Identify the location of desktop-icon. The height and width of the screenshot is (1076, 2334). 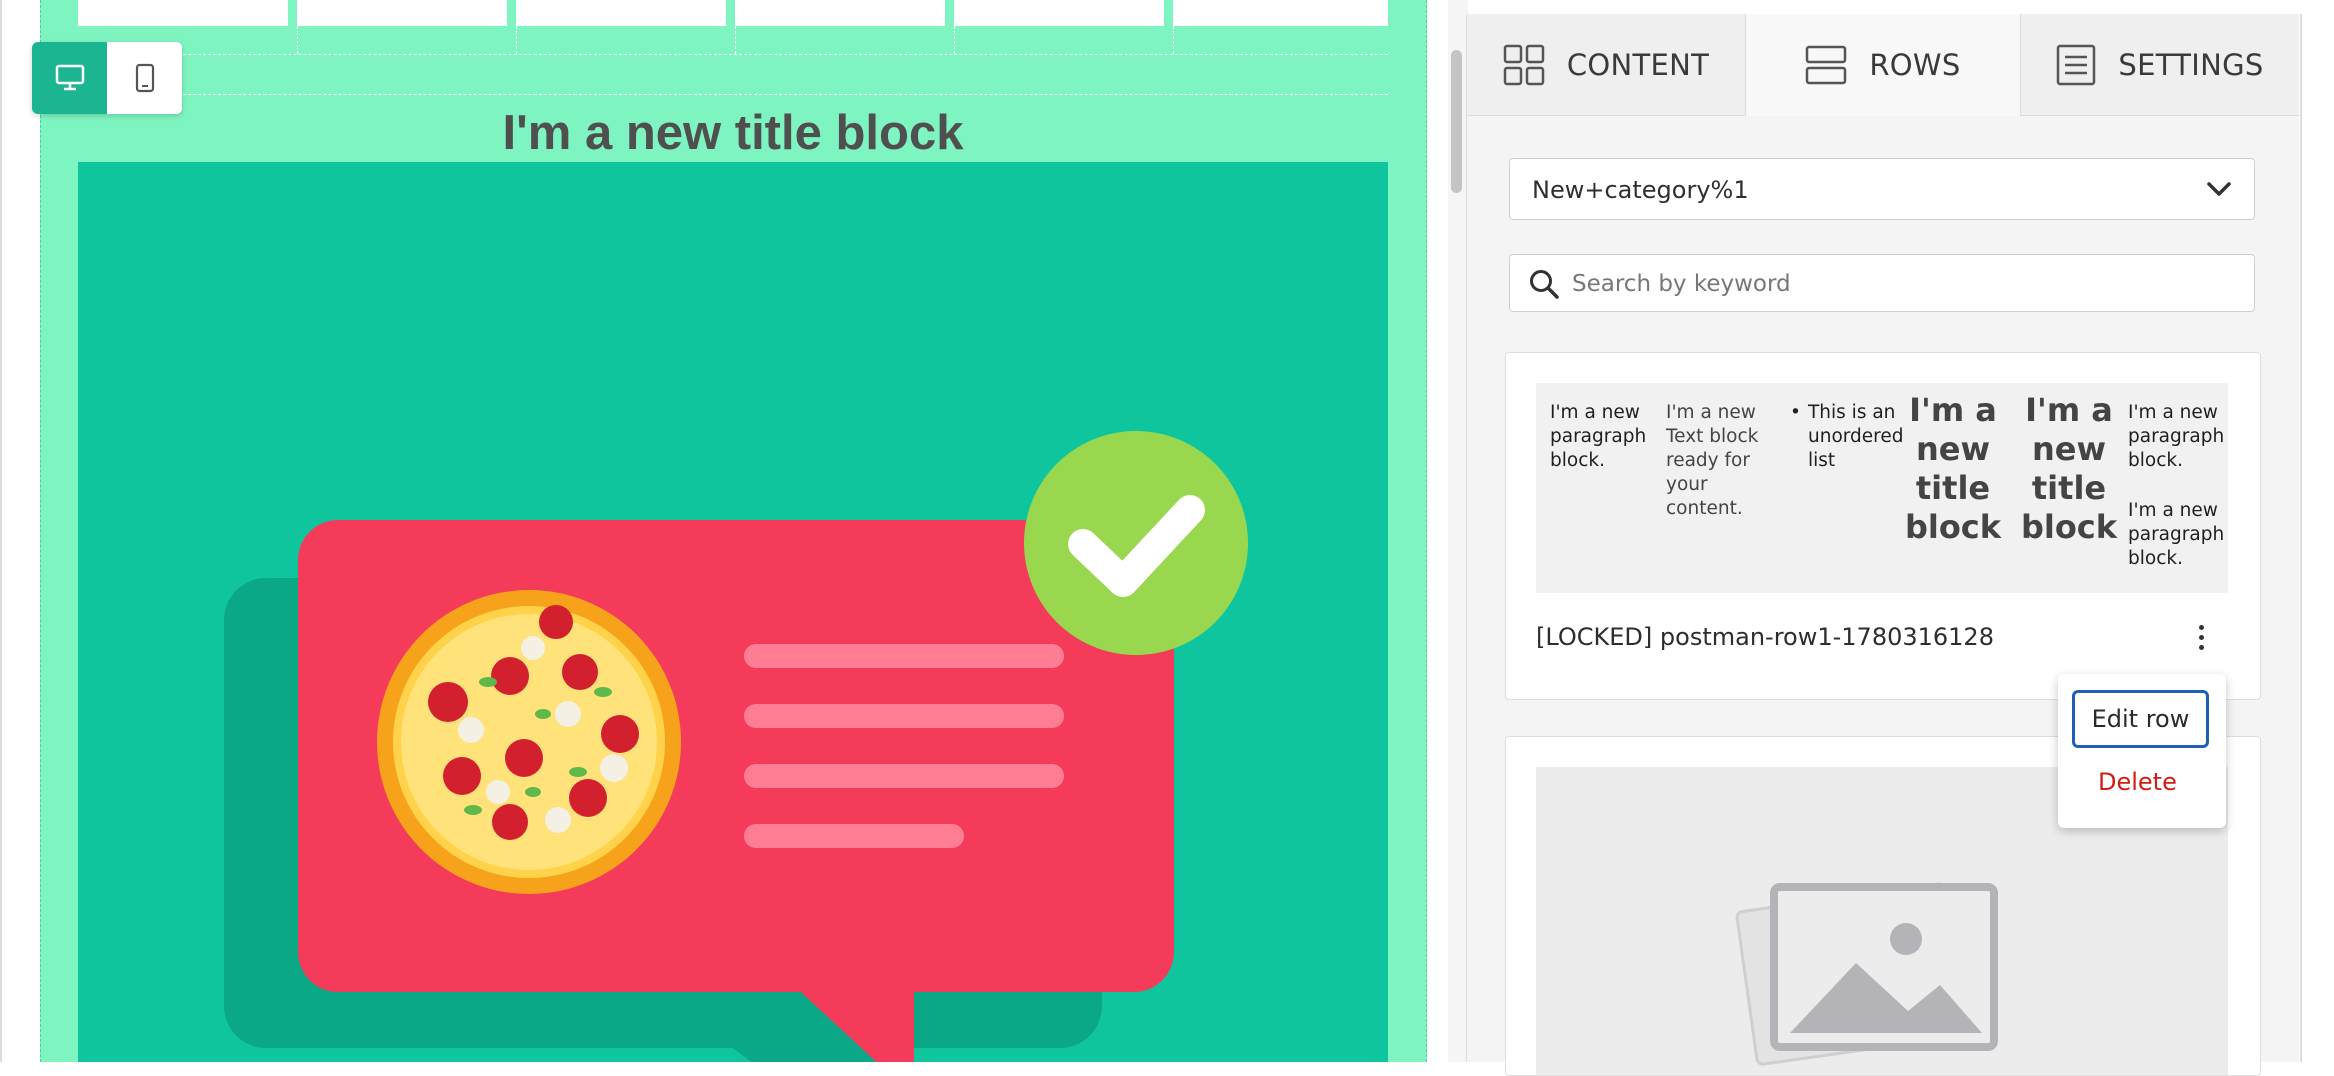
(69, 77).